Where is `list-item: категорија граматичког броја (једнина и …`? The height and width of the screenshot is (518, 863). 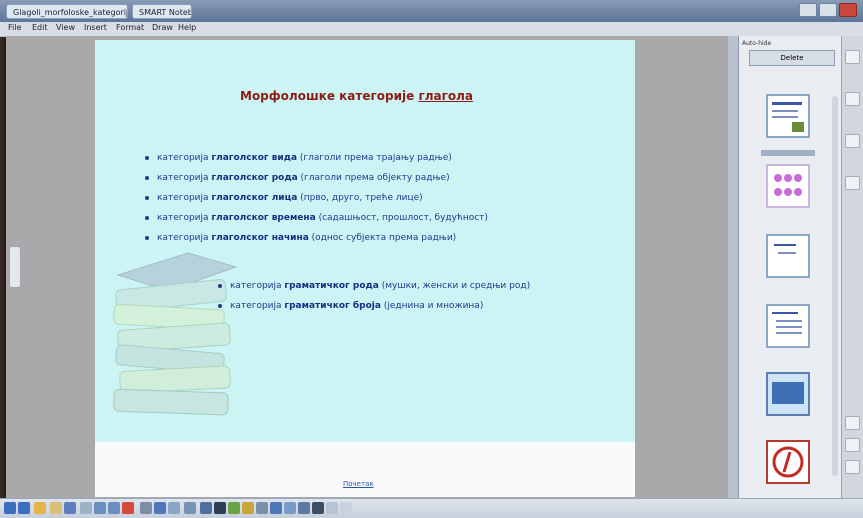
list-item: категорија граматичког броја (једнина и … is located at coordinates (428, 306).